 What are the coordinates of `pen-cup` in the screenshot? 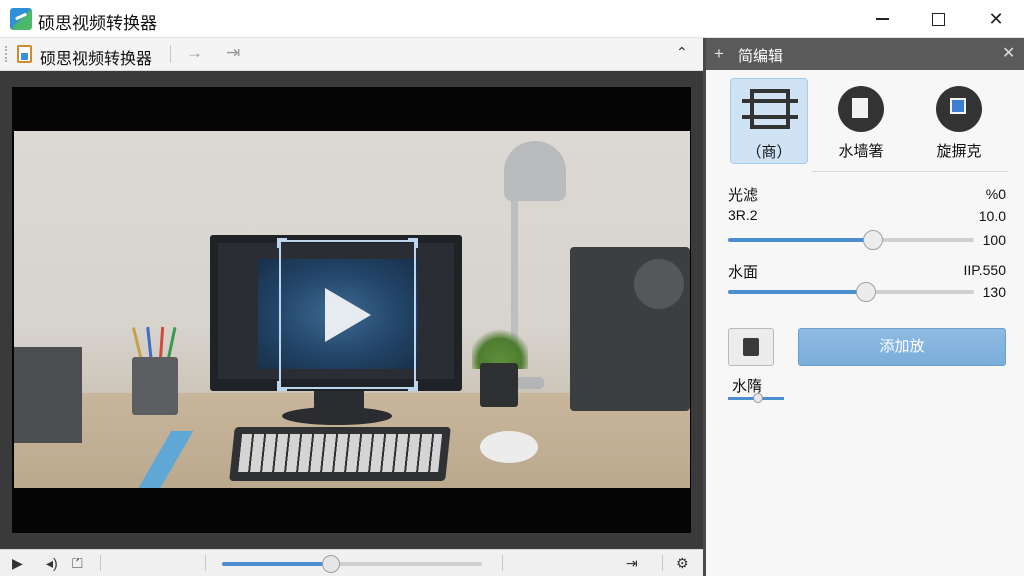 It's located at (155, 386).